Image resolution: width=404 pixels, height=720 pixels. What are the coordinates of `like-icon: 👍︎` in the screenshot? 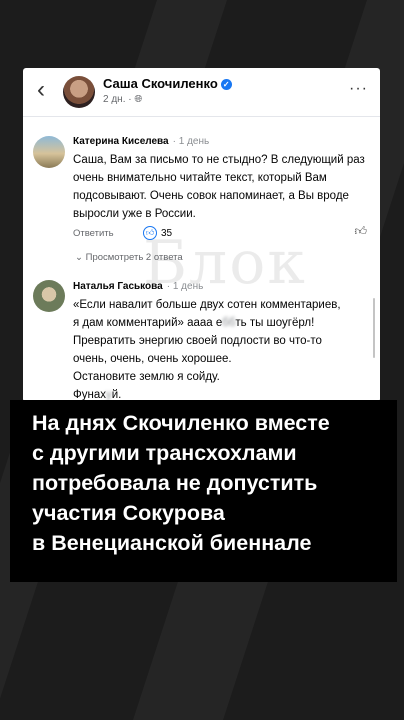 It's located at (150, 233).